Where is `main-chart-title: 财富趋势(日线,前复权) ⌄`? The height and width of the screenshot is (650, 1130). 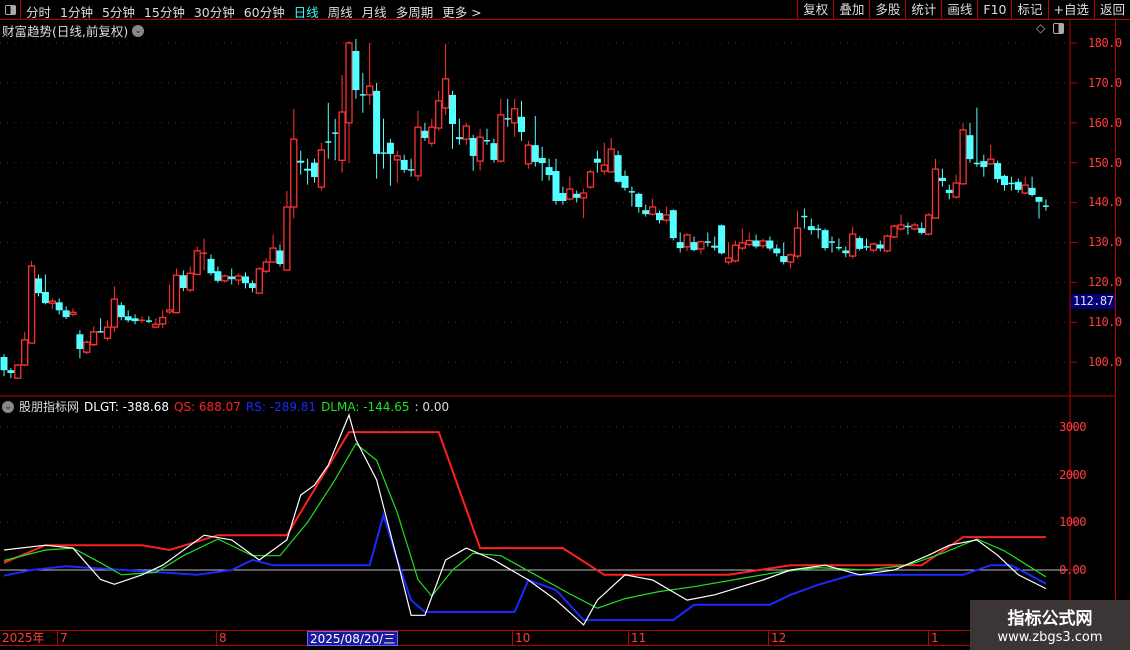 main-chart-title: 财富趋势(日线,前复权) ⌄ is located at coordinates (73, 30).